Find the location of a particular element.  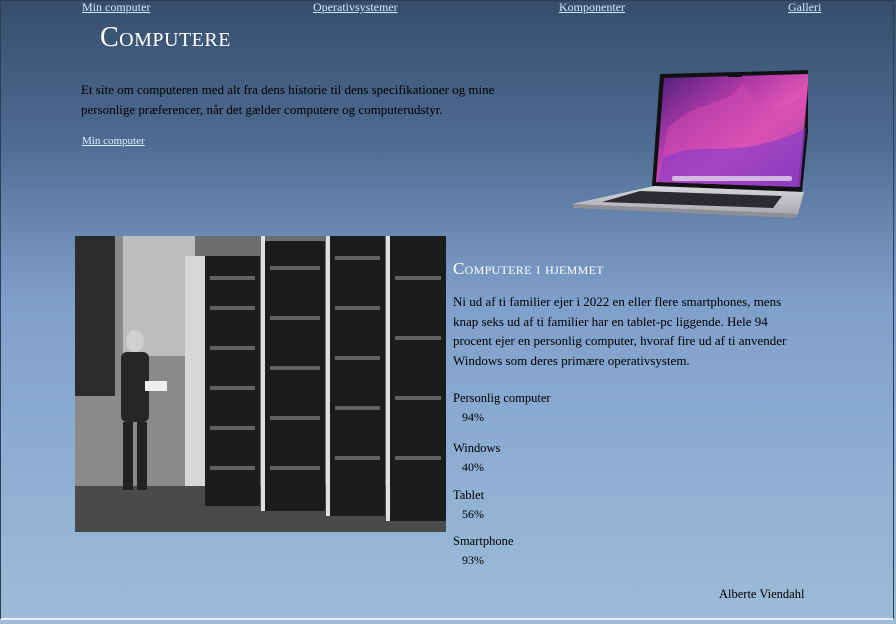

page-title: Computere is located at coordinates (165, 37).